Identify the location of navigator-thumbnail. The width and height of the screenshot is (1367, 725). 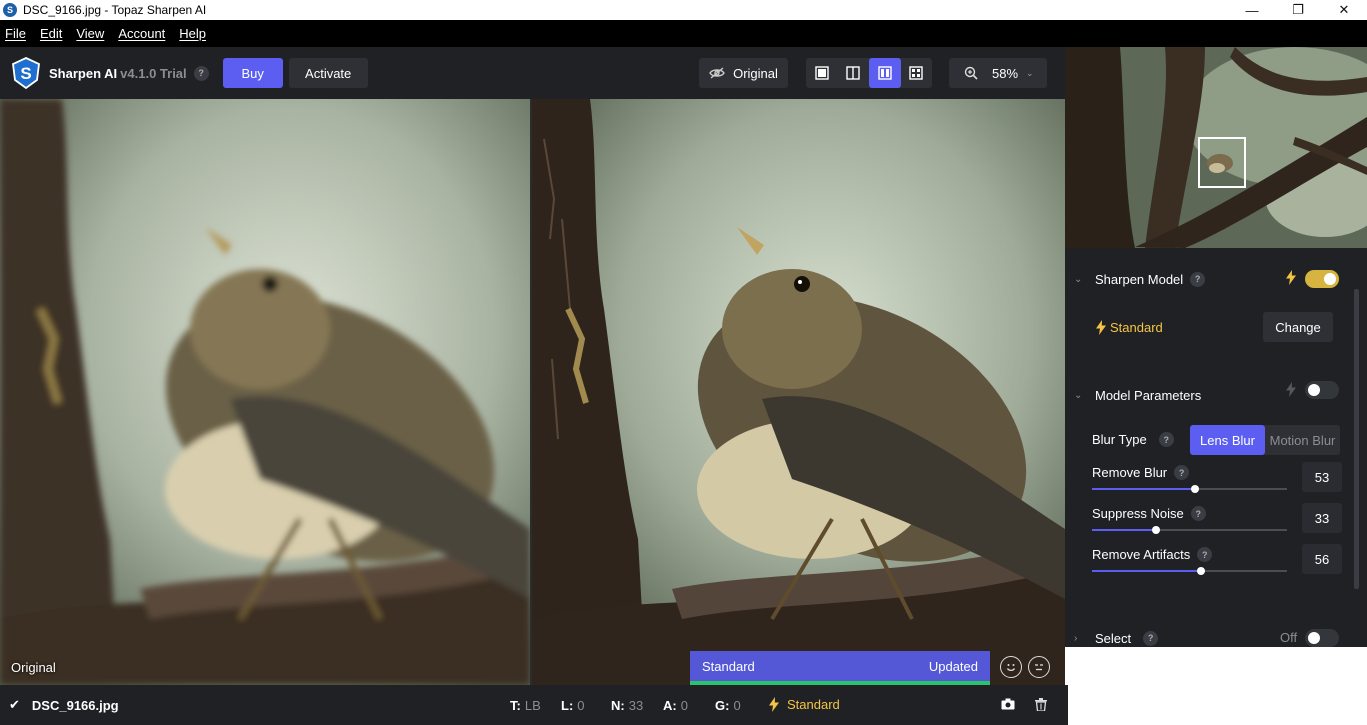
(1216, 147).